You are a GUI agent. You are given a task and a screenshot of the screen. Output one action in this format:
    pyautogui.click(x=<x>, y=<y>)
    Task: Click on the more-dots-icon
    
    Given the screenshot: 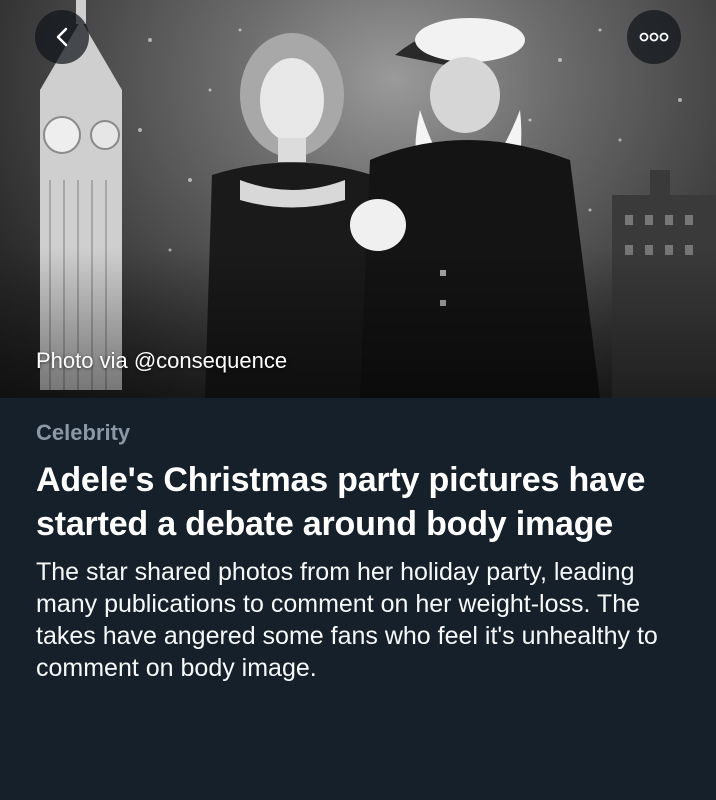 What is the action you would take?
    pyautogui.click(x=654, y=37)
    